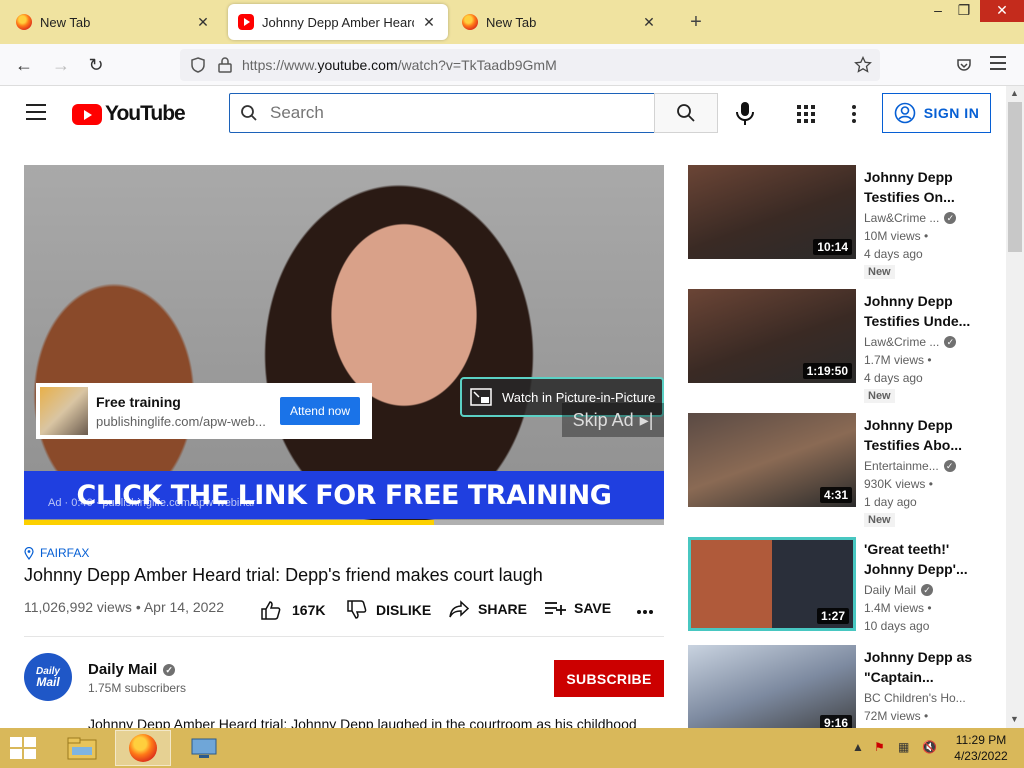  I want to click on apps-grid-icon, so click(806, 114).